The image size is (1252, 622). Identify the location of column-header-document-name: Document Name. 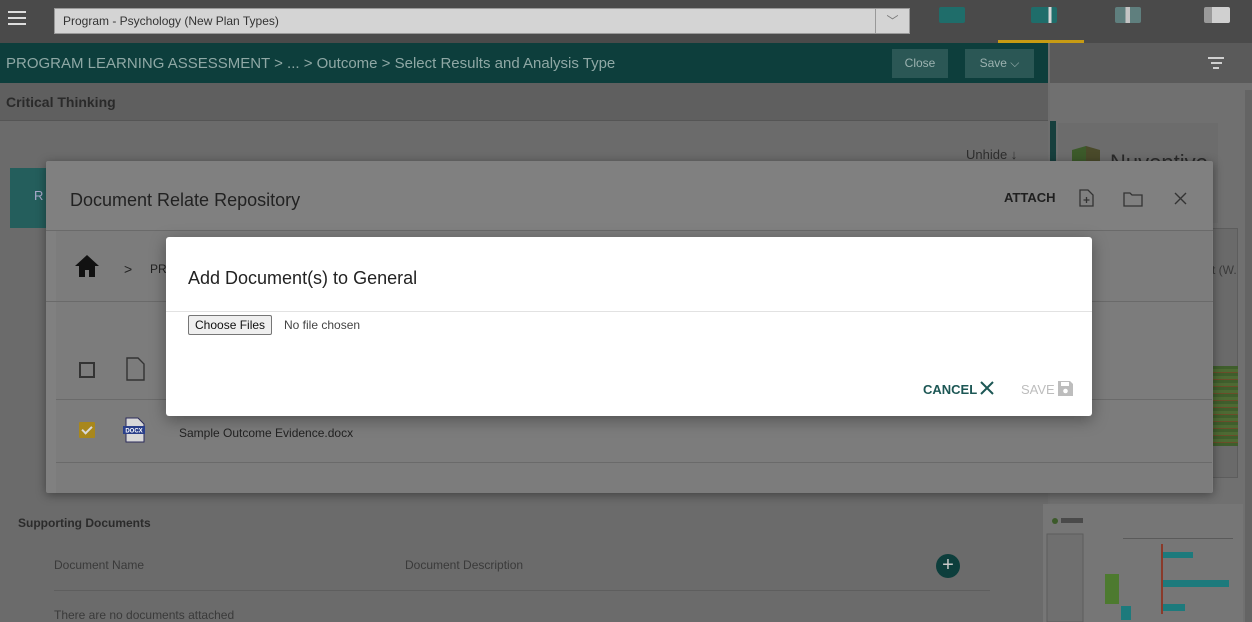
(99, 565).